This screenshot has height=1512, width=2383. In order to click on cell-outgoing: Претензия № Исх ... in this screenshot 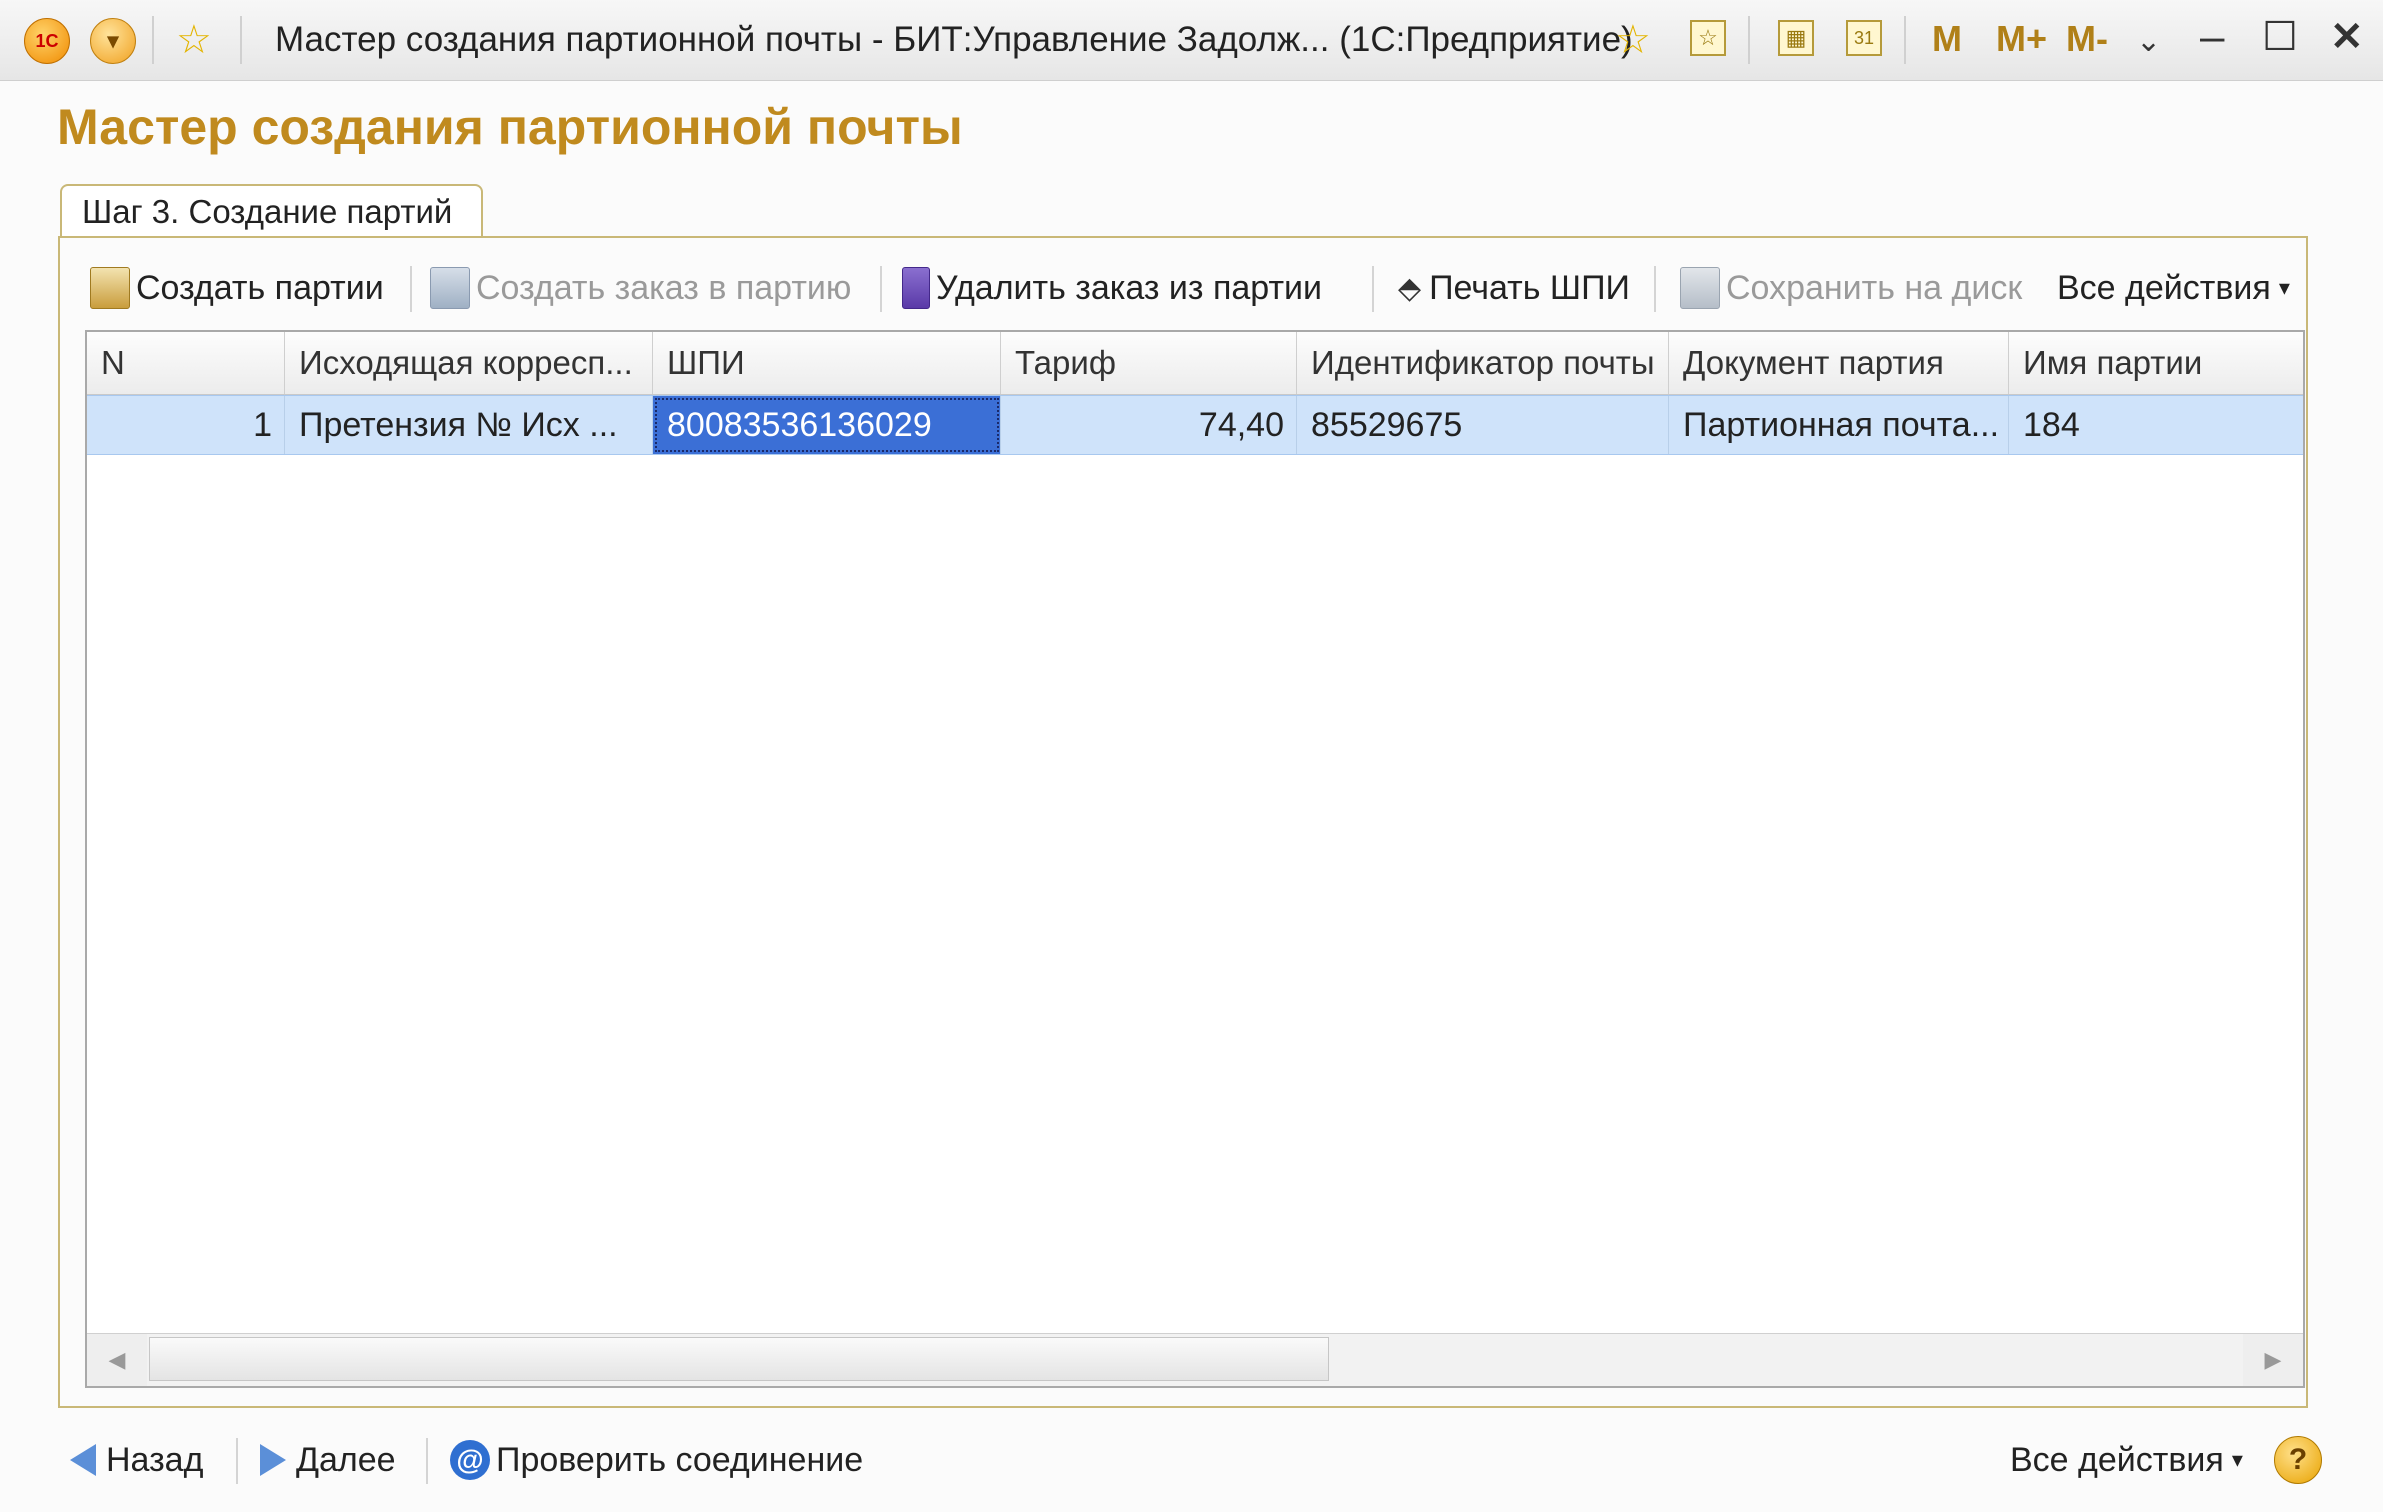, I will do `click(469, 425)`.